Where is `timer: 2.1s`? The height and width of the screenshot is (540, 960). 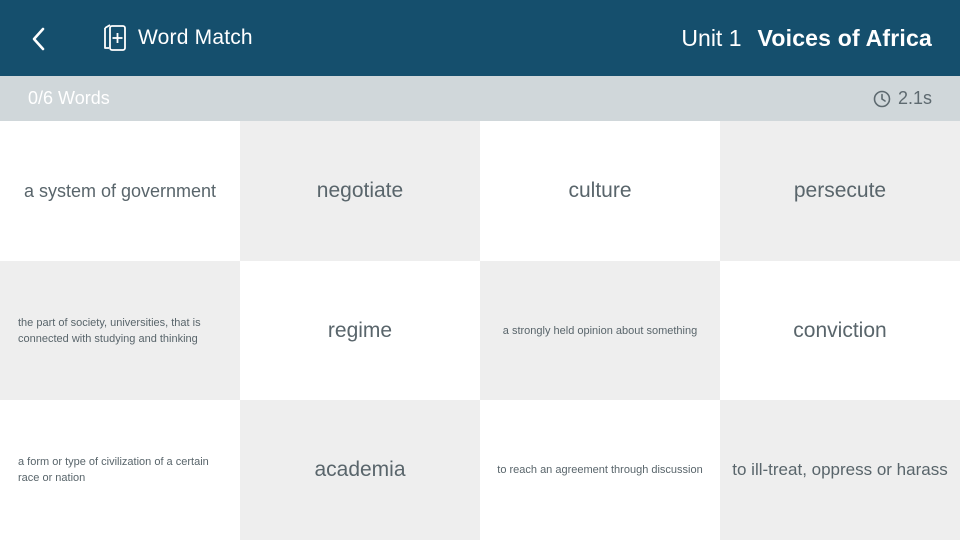 timer: 2.1s is located at coordinates (902, 98).